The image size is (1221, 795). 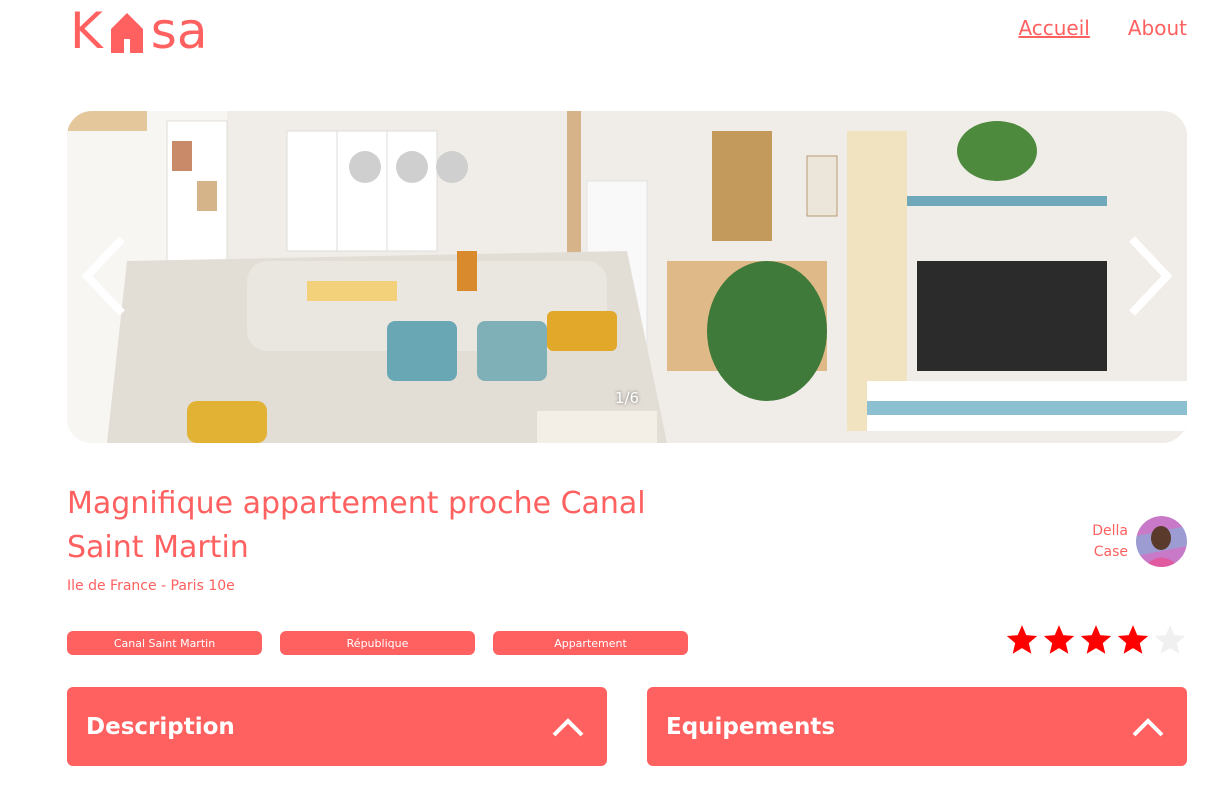 What do you see at coordinates (1053, 28) in the screenshot?
I see `nav-link-accueil: Accueil` at bounding box center [1053, 28].